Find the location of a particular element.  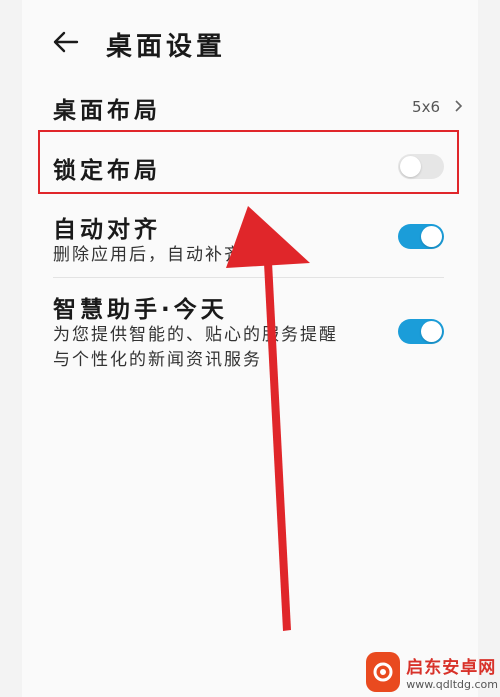

watermark: 启东安卓网 www.qdltdg.com is located at coordinates (432, 672).